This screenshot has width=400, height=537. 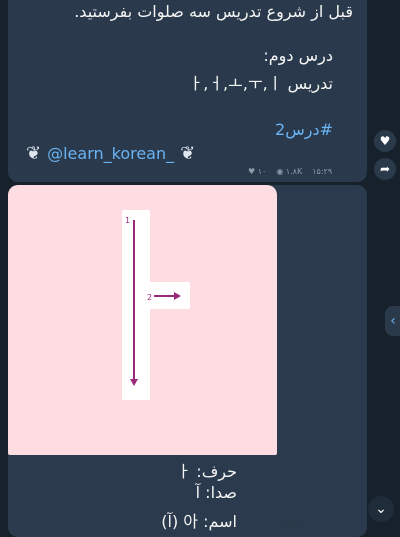 I want to click on message-text: قبل از شروع تدریس سه صلوات بفرستید., so click(x=213, y=11).